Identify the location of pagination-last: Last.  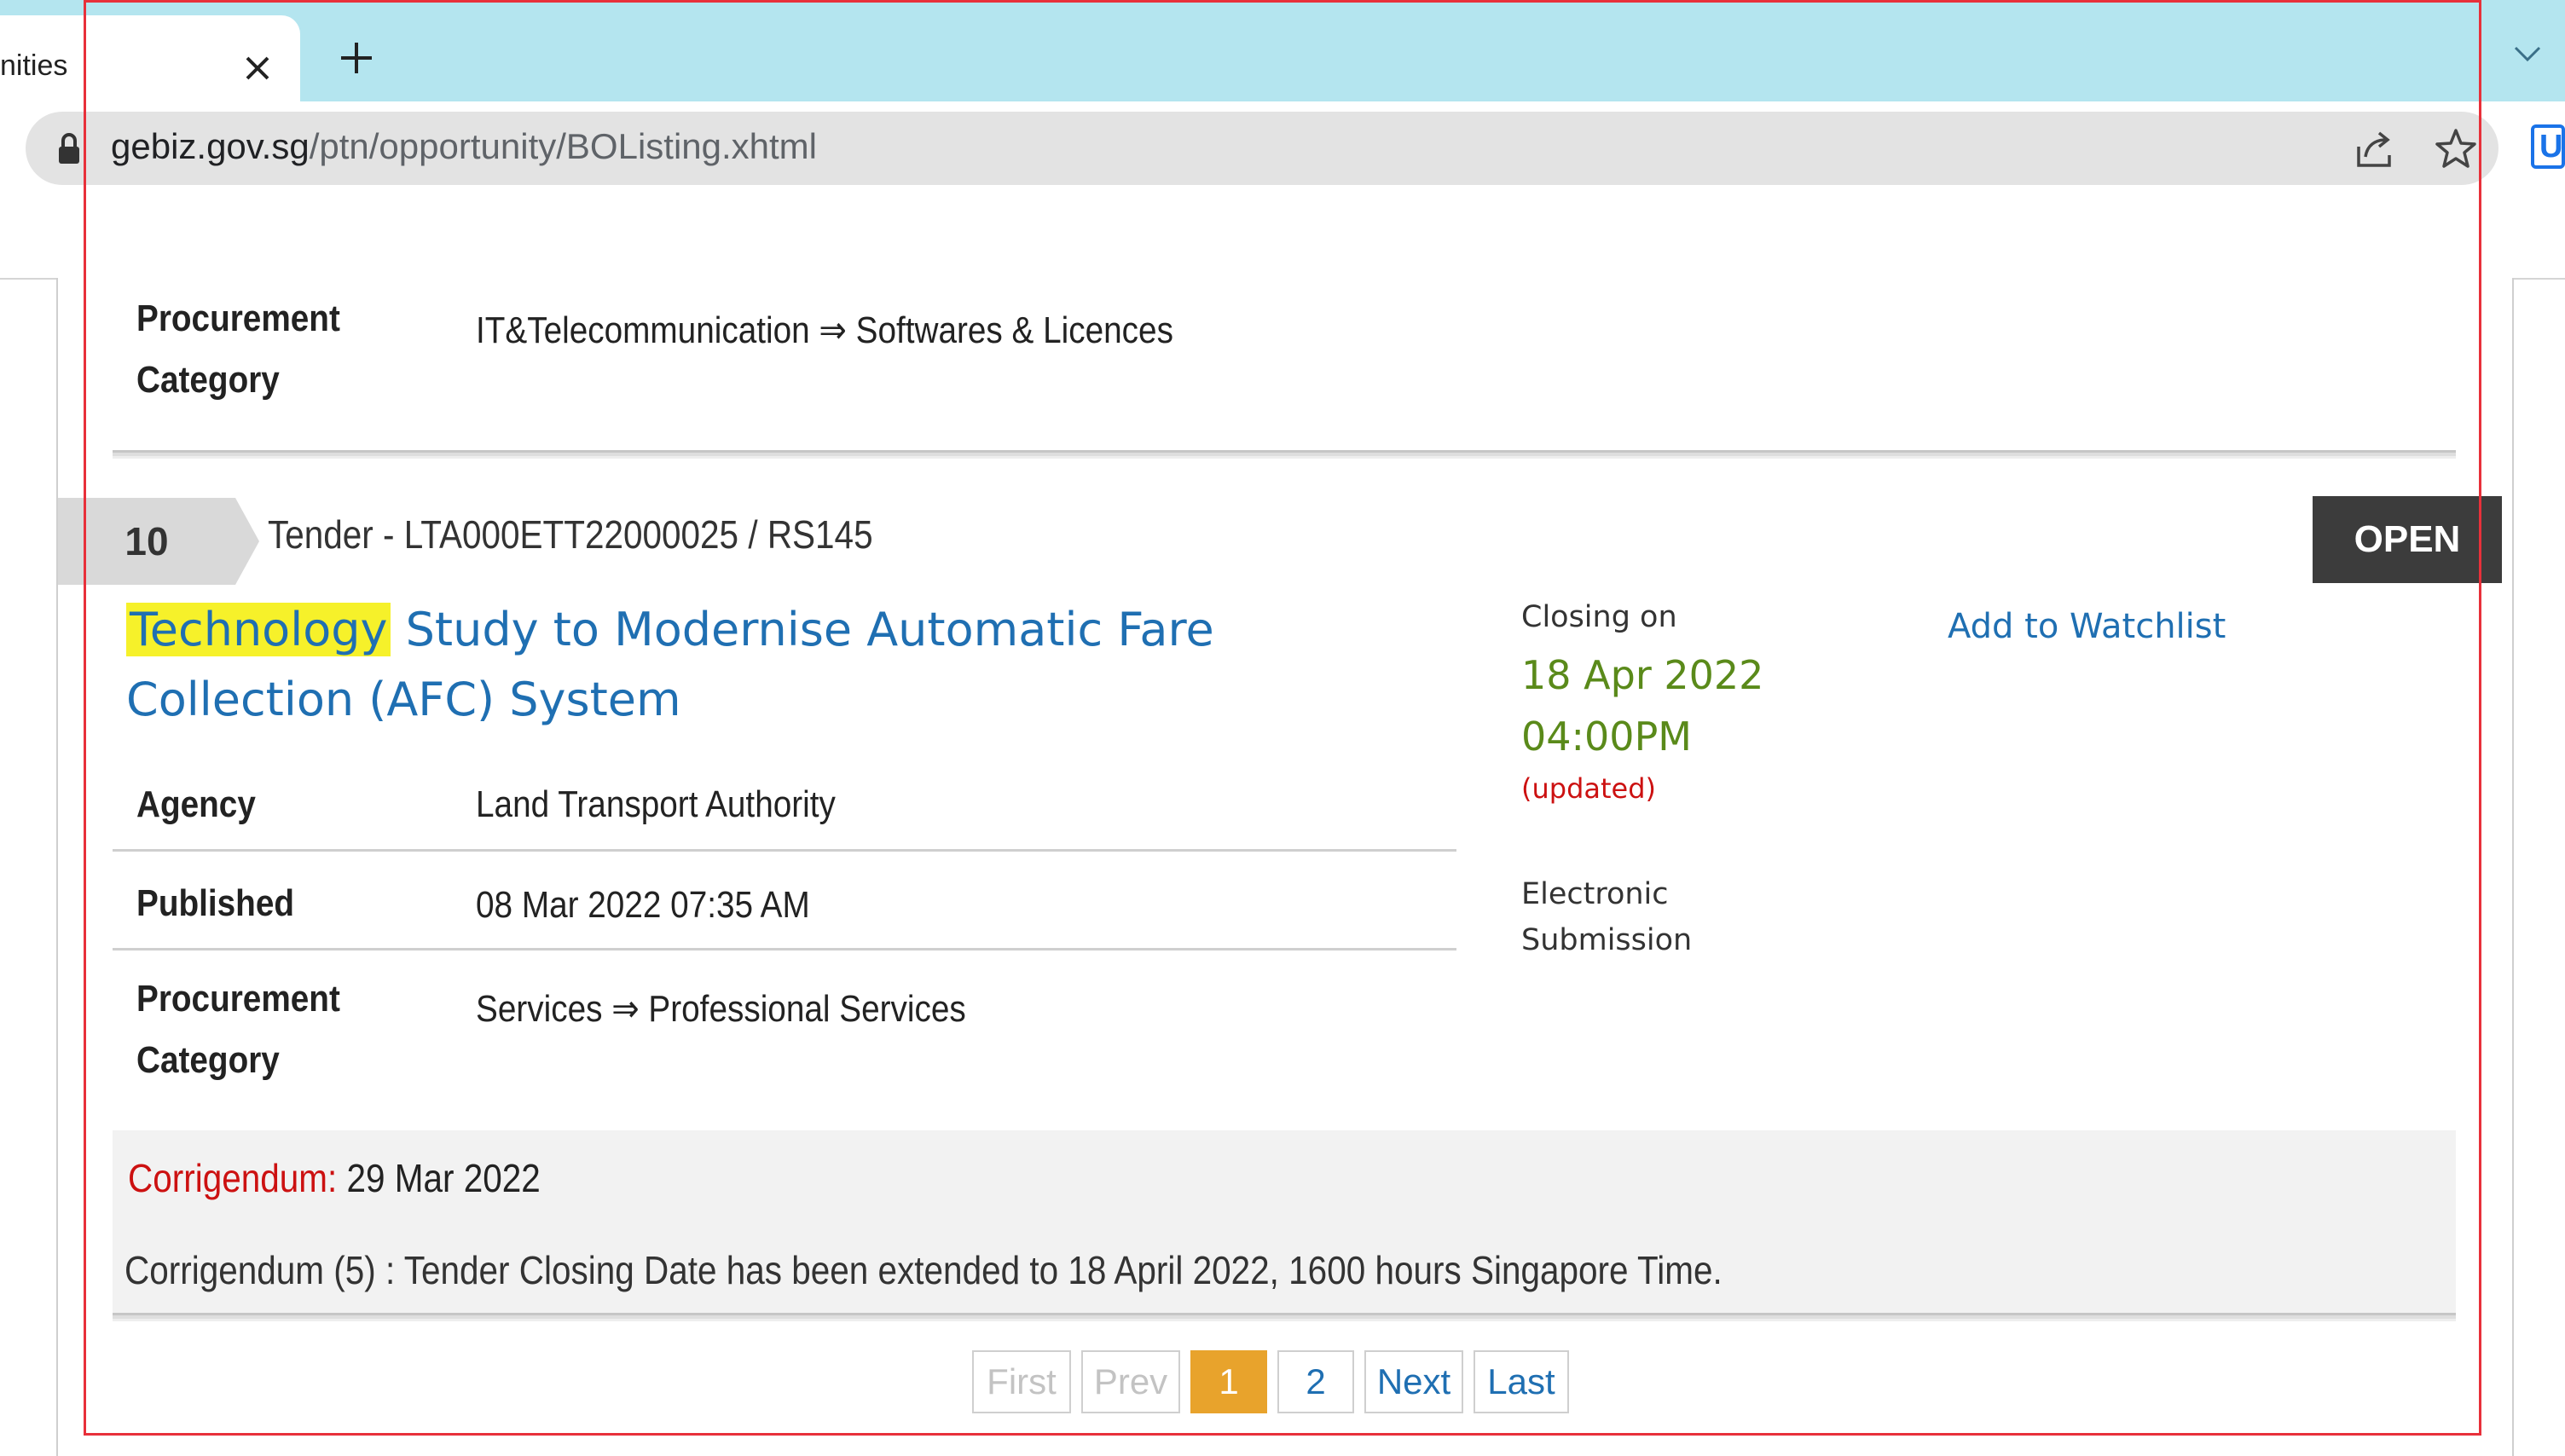
(1521, 1381).